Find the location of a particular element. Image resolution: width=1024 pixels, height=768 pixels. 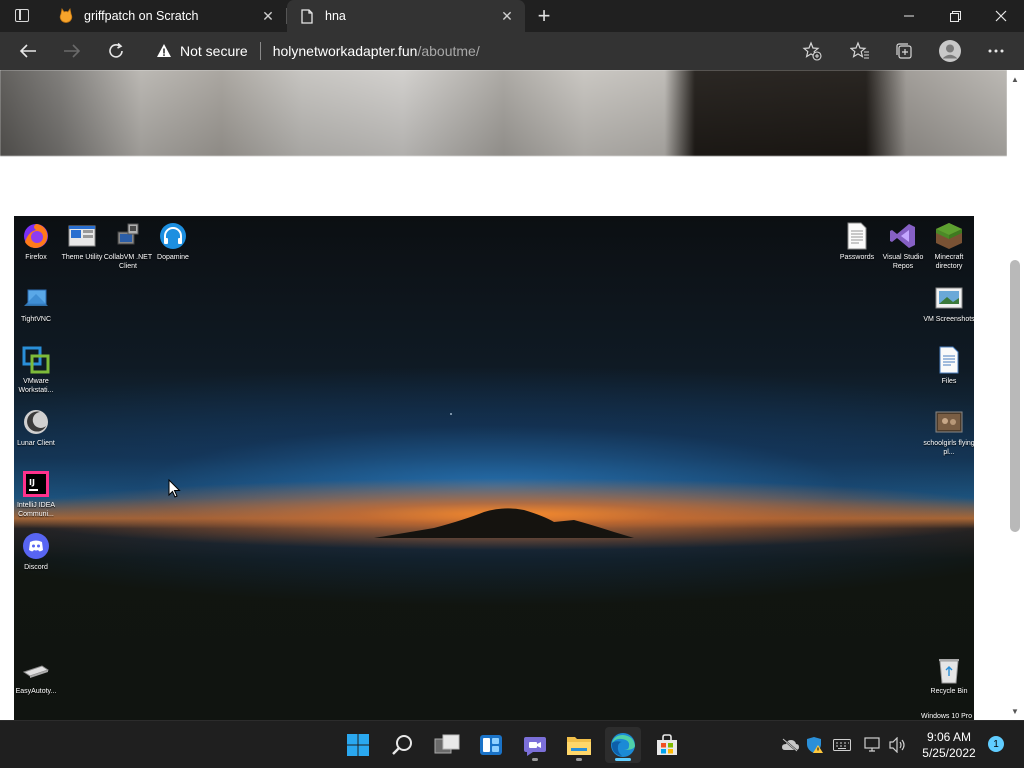

arrow-left-icon is located at coordinates (27, 51).